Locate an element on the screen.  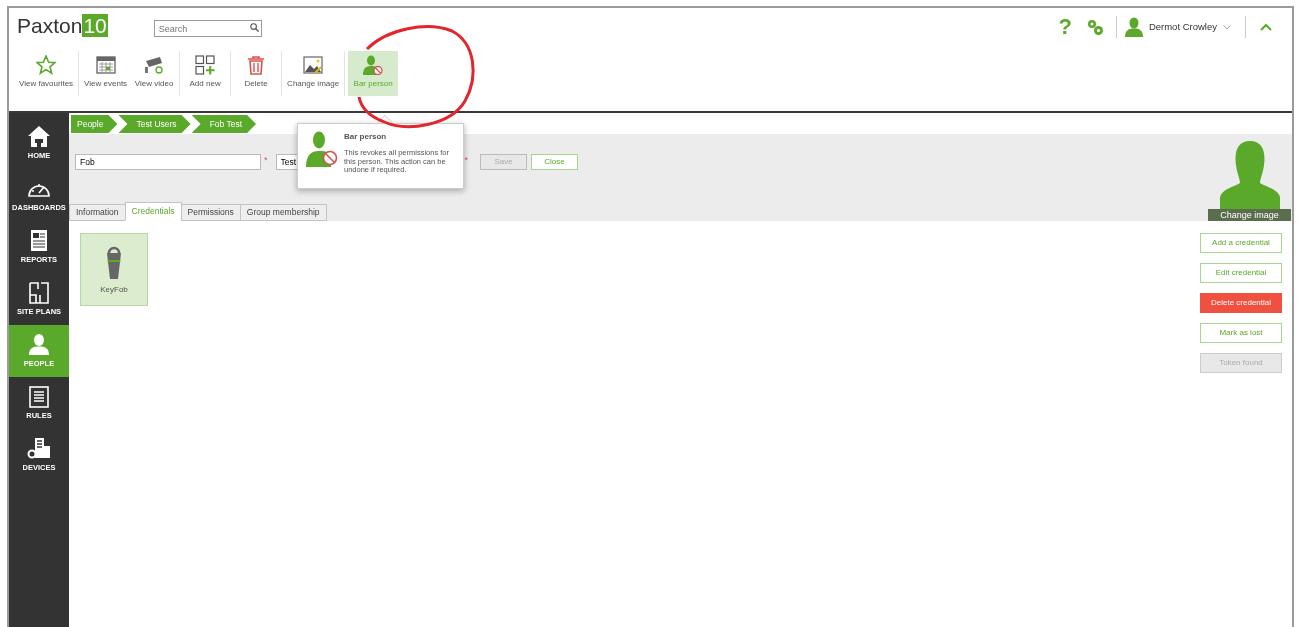
chevron-down-icon is located at coordinates (1227, 27).